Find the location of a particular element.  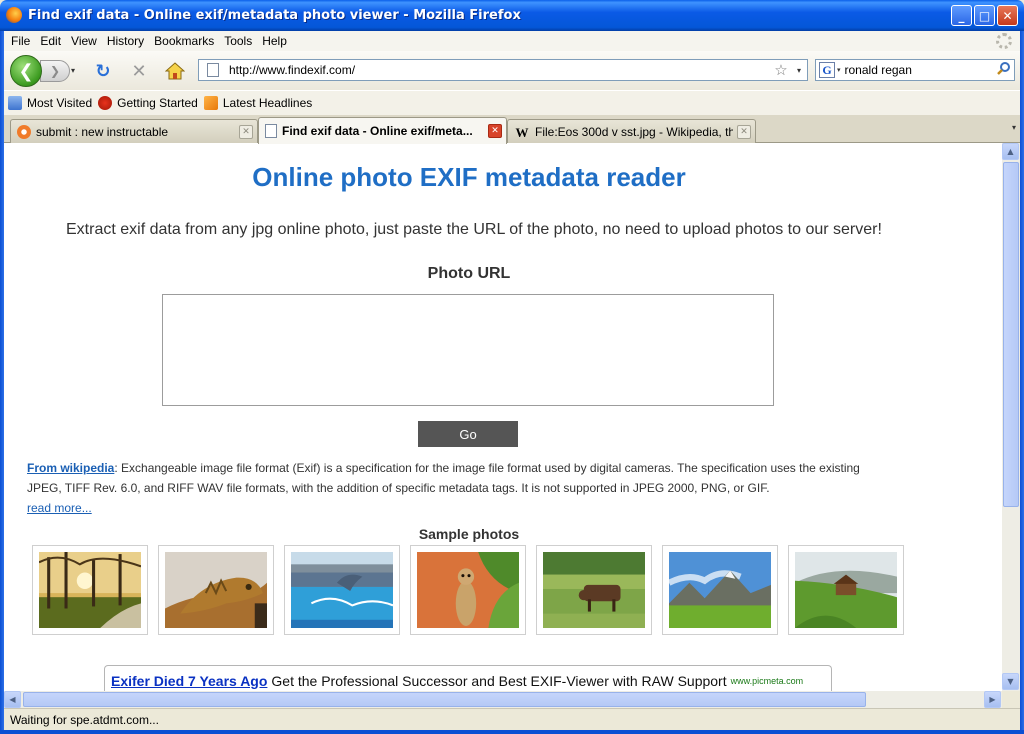

most-visited-icon is located at coordinates (15, 103).